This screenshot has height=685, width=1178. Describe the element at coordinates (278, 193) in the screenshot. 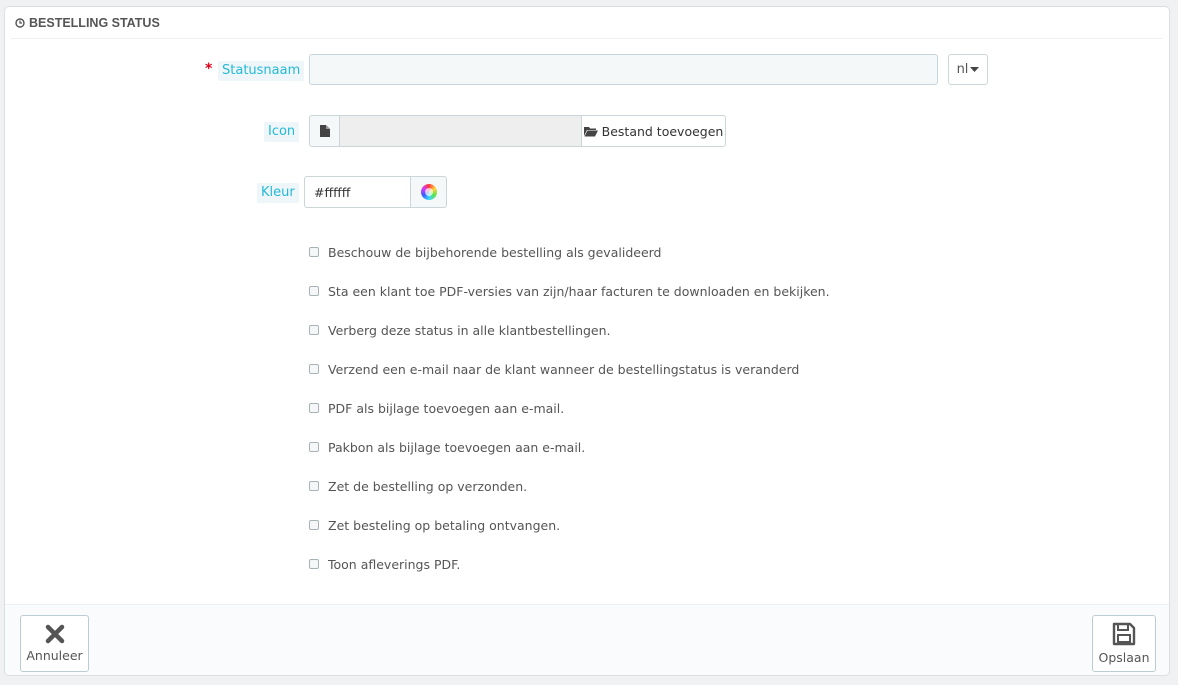

I see `color-label: Kleur` at that location.